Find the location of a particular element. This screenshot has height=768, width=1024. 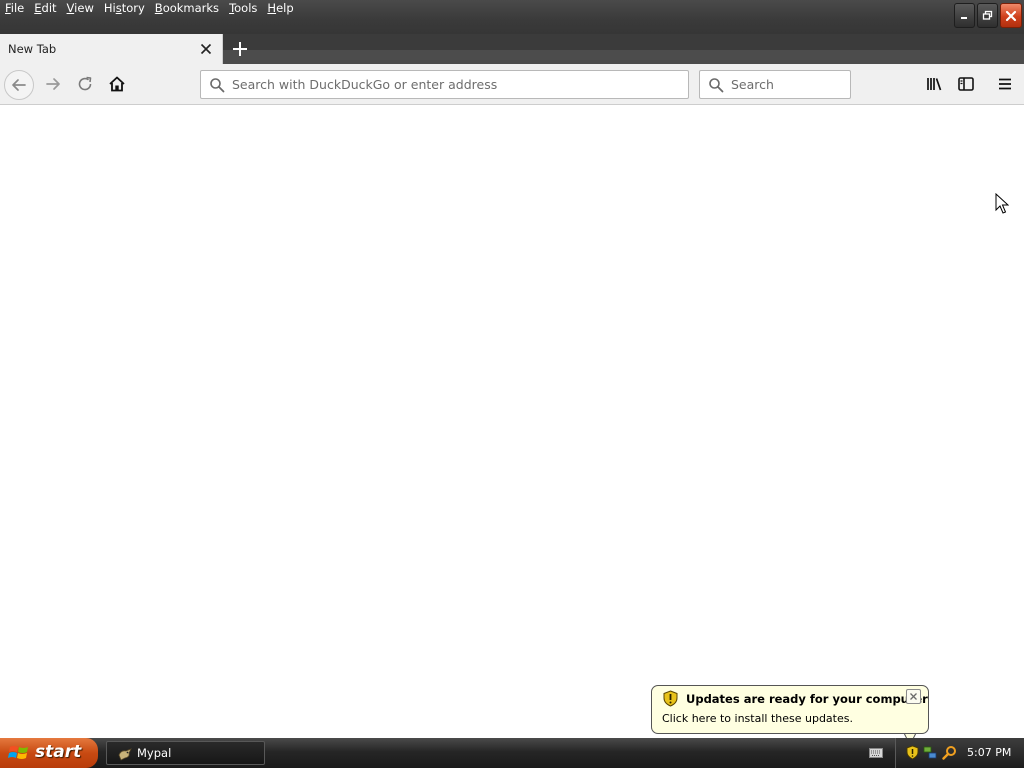

address-bar is located at coordinates (444, 84).